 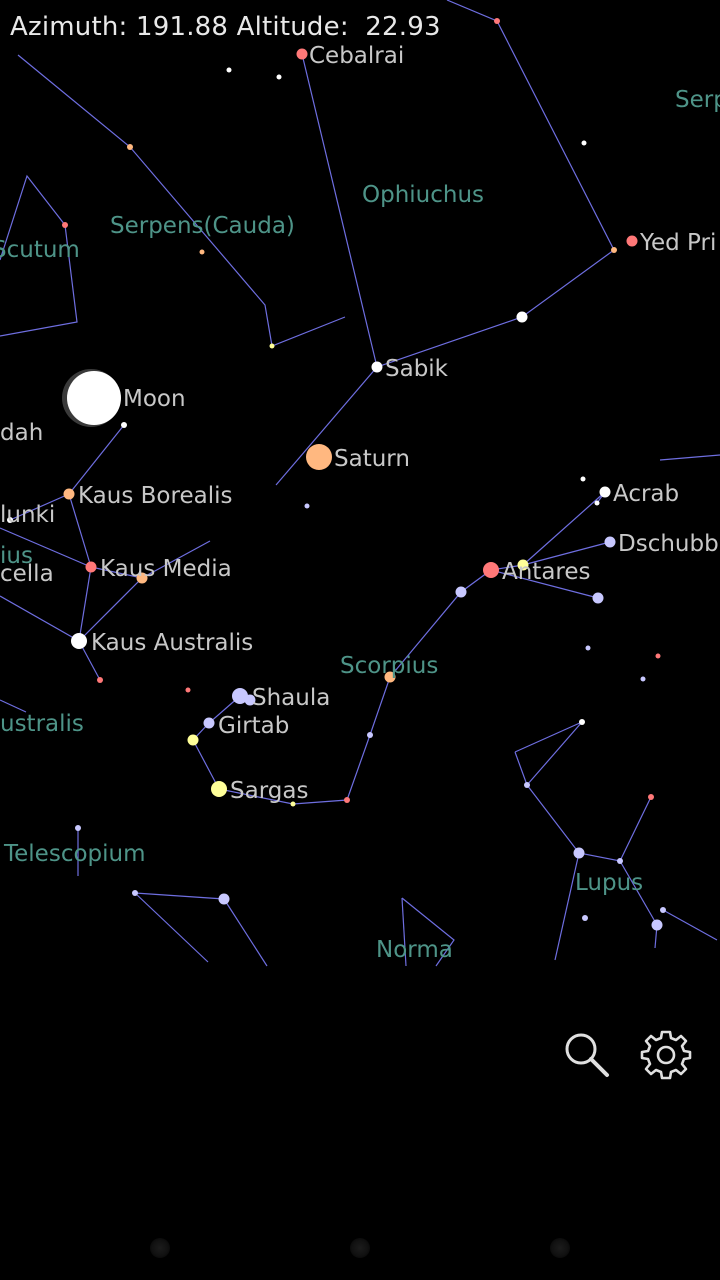 I want to click on label-ophiuchus: Ophiuchus, so click(x=423, y=195).